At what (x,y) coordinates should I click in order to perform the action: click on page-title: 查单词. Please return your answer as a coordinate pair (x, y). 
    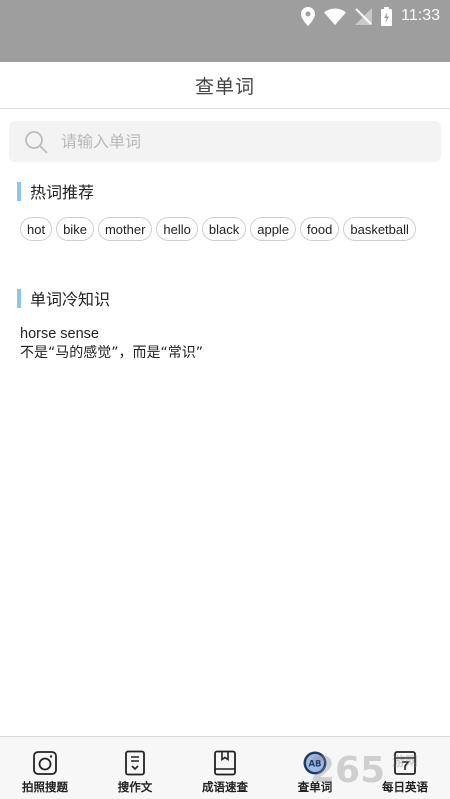
    Looking at the image, I should click on (224, 86).